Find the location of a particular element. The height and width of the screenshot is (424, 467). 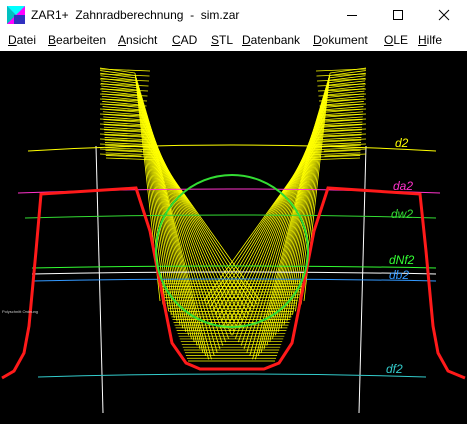

title-bar: ZAR1+ Zahnradberechnung - sim.zar is located at coordinates (233, 15).